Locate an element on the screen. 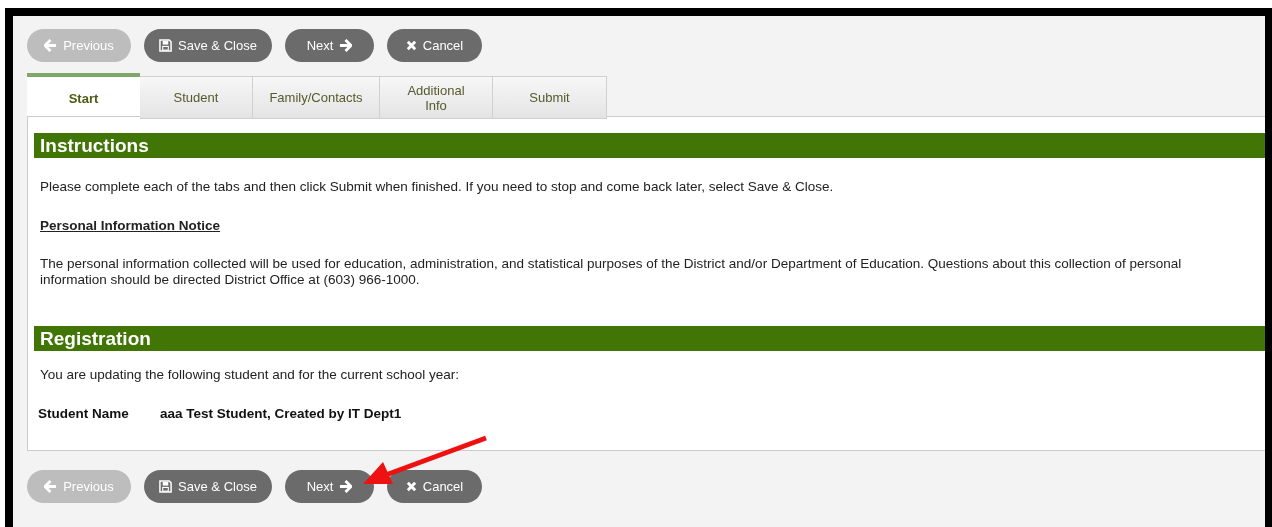  tab: Student is located at coordinates (196, 97).